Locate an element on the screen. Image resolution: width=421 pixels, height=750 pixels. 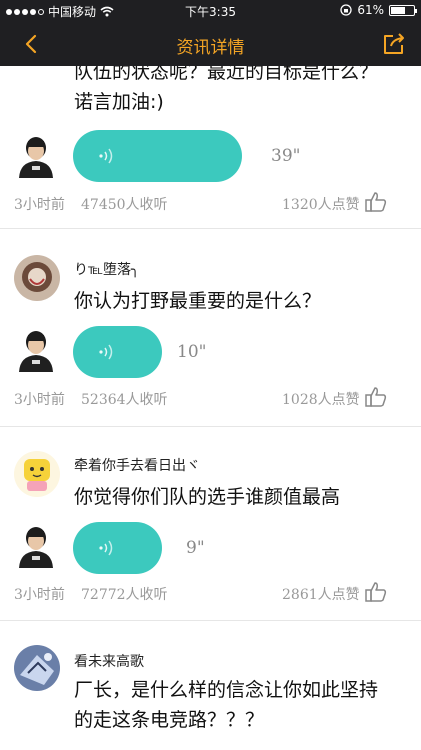
status-right: 61% is located at coordinates (378, 10).